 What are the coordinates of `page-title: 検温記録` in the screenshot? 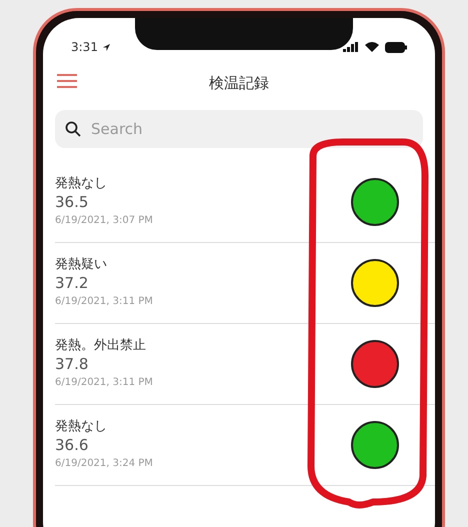 It's located at (239, 83).